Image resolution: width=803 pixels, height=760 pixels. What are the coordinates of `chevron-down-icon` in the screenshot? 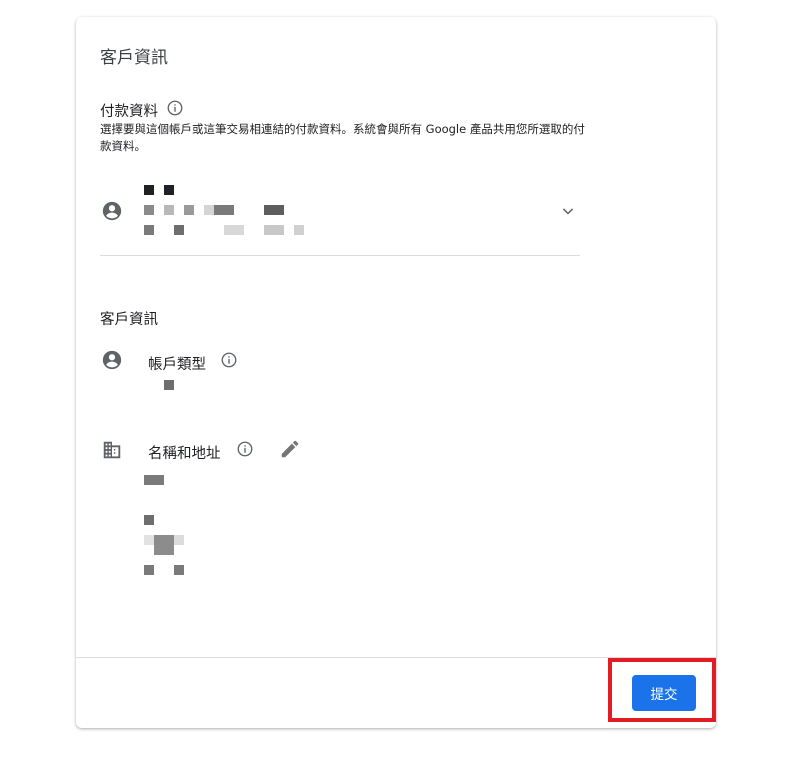 It's located at (568, 211).